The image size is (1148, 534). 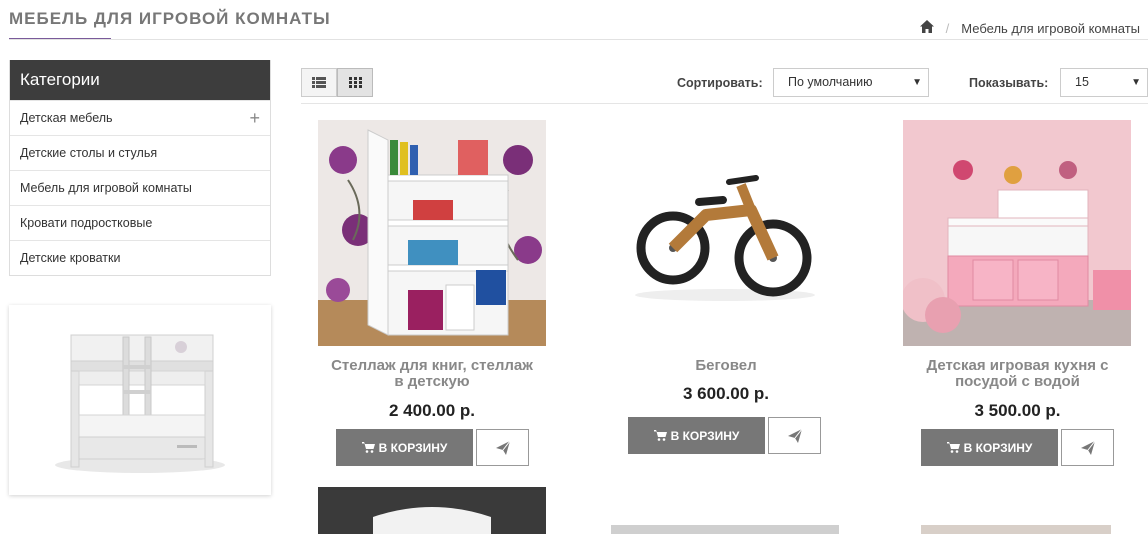 I want to click on product-name: Детская игровая кухня с посудой с водой, so click(x=1017, y=374).